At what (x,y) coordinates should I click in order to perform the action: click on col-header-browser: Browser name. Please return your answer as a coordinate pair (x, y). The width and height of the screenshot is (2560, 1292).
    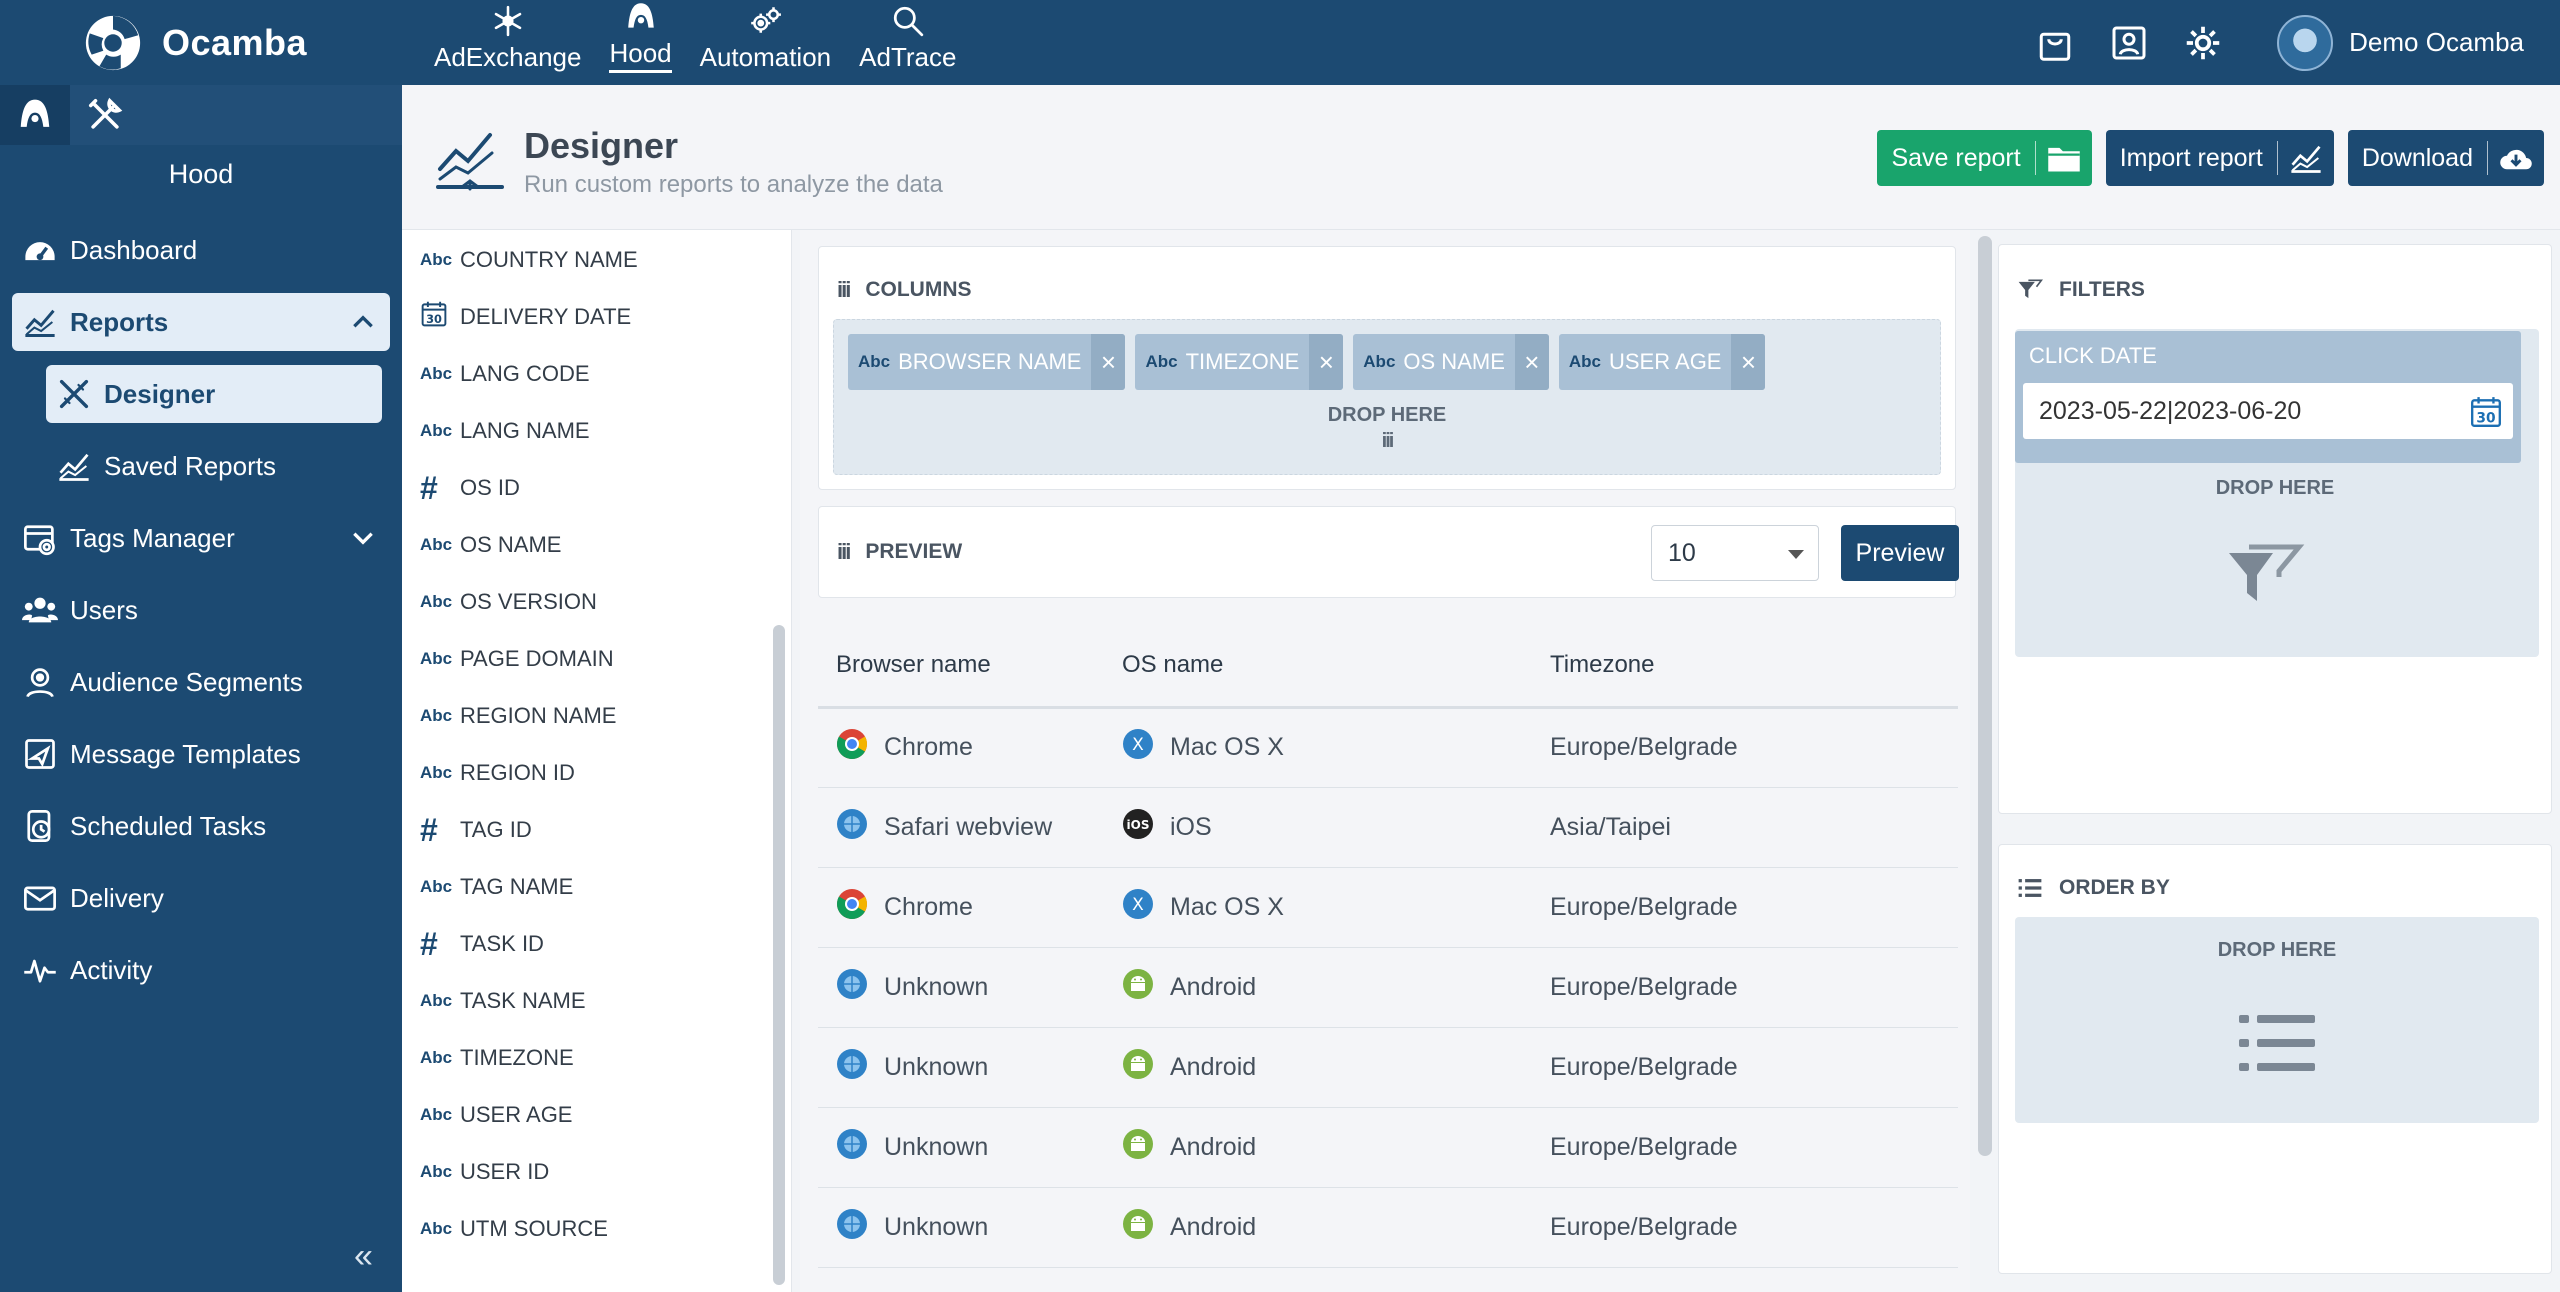
    Looking at the image, I should click on (961, 667).